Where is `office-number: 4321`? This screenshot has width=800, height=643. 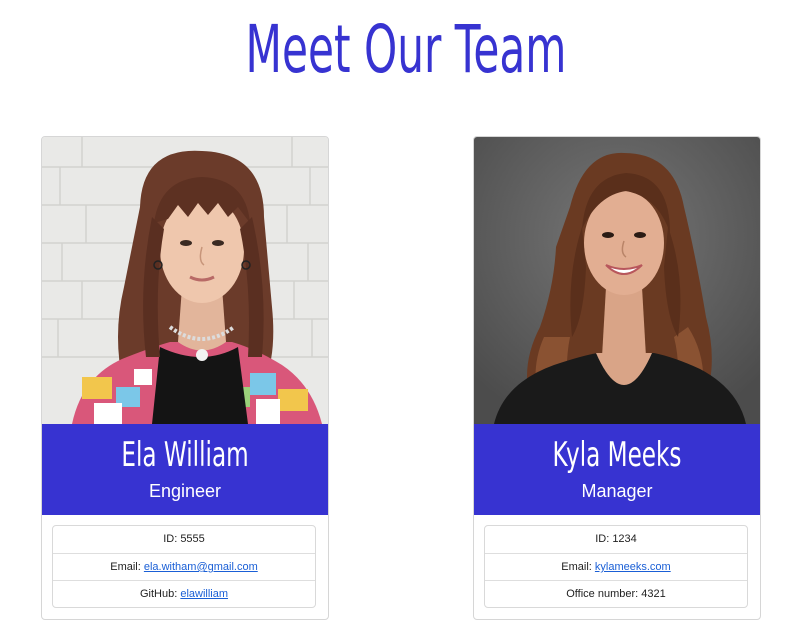
office-number: 4321 is located at coordinates (653, 594).